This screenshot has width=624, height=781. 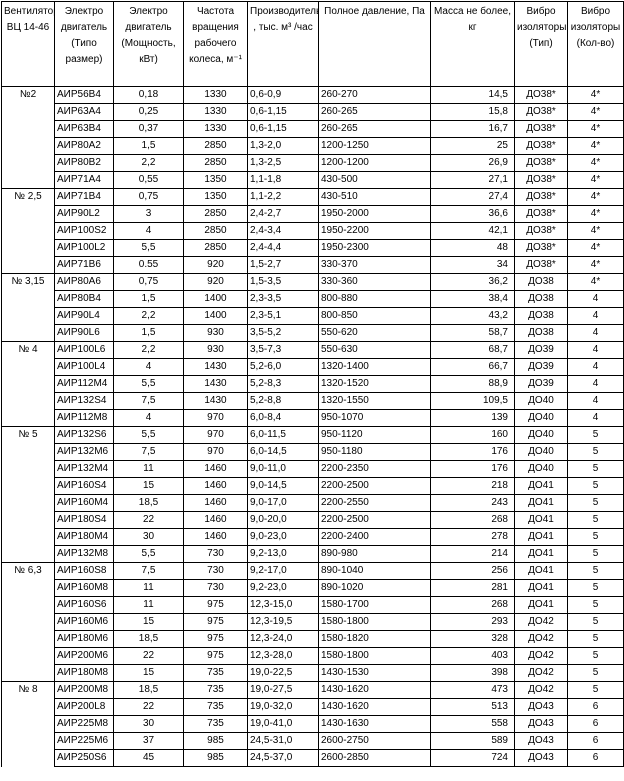 I want to click on cell-motor-type: АИР160М4, so click(x=84, y=503).